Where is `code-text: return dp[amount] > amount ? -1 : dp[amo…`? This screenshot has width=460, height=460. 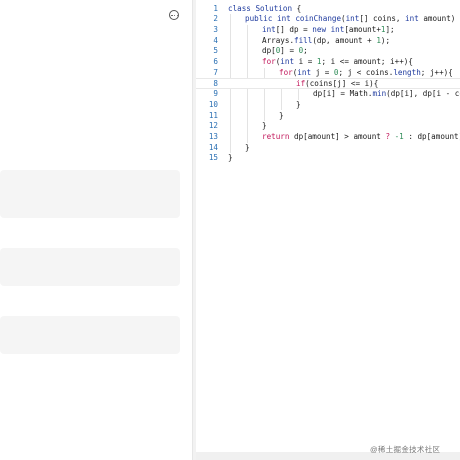
code-text: return dp[amount] > amount ? -1 : dp[amo… is located at coordinates (361, 137).